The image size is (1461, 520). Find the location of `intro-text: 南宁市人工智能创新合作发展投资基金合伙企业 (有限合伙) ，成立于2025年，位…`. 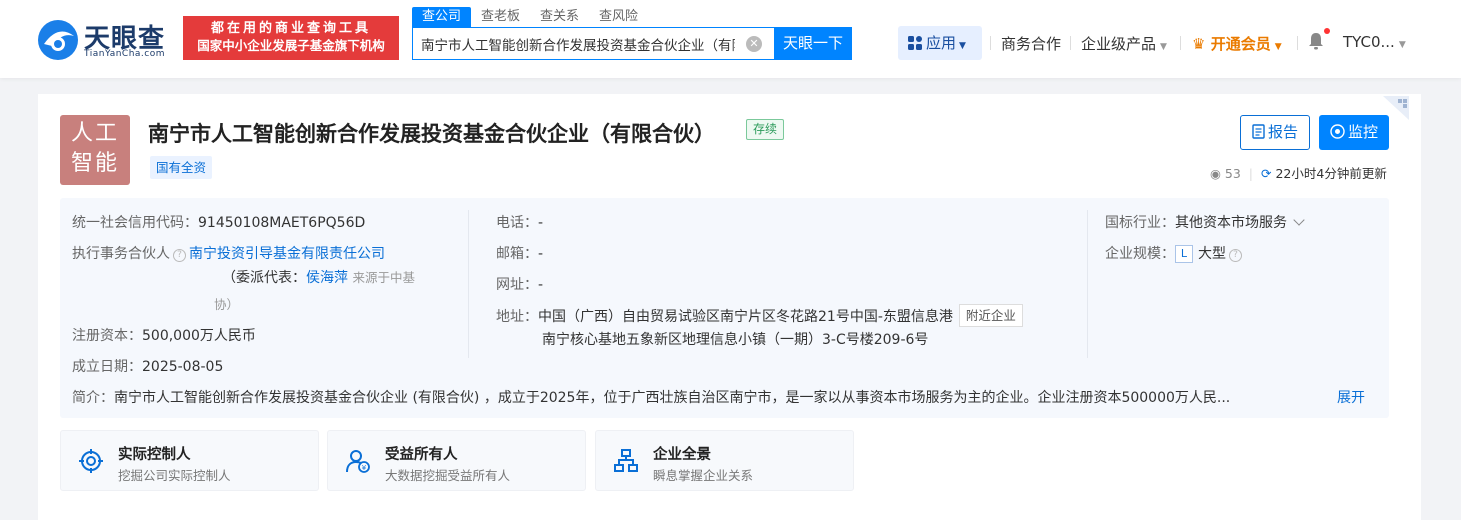

intro-text: 南宁市人工智能创新合作发展投资基金合伙企业 (有限合伙) ，成立于2025年，位… is located at coordinates (672, 398).